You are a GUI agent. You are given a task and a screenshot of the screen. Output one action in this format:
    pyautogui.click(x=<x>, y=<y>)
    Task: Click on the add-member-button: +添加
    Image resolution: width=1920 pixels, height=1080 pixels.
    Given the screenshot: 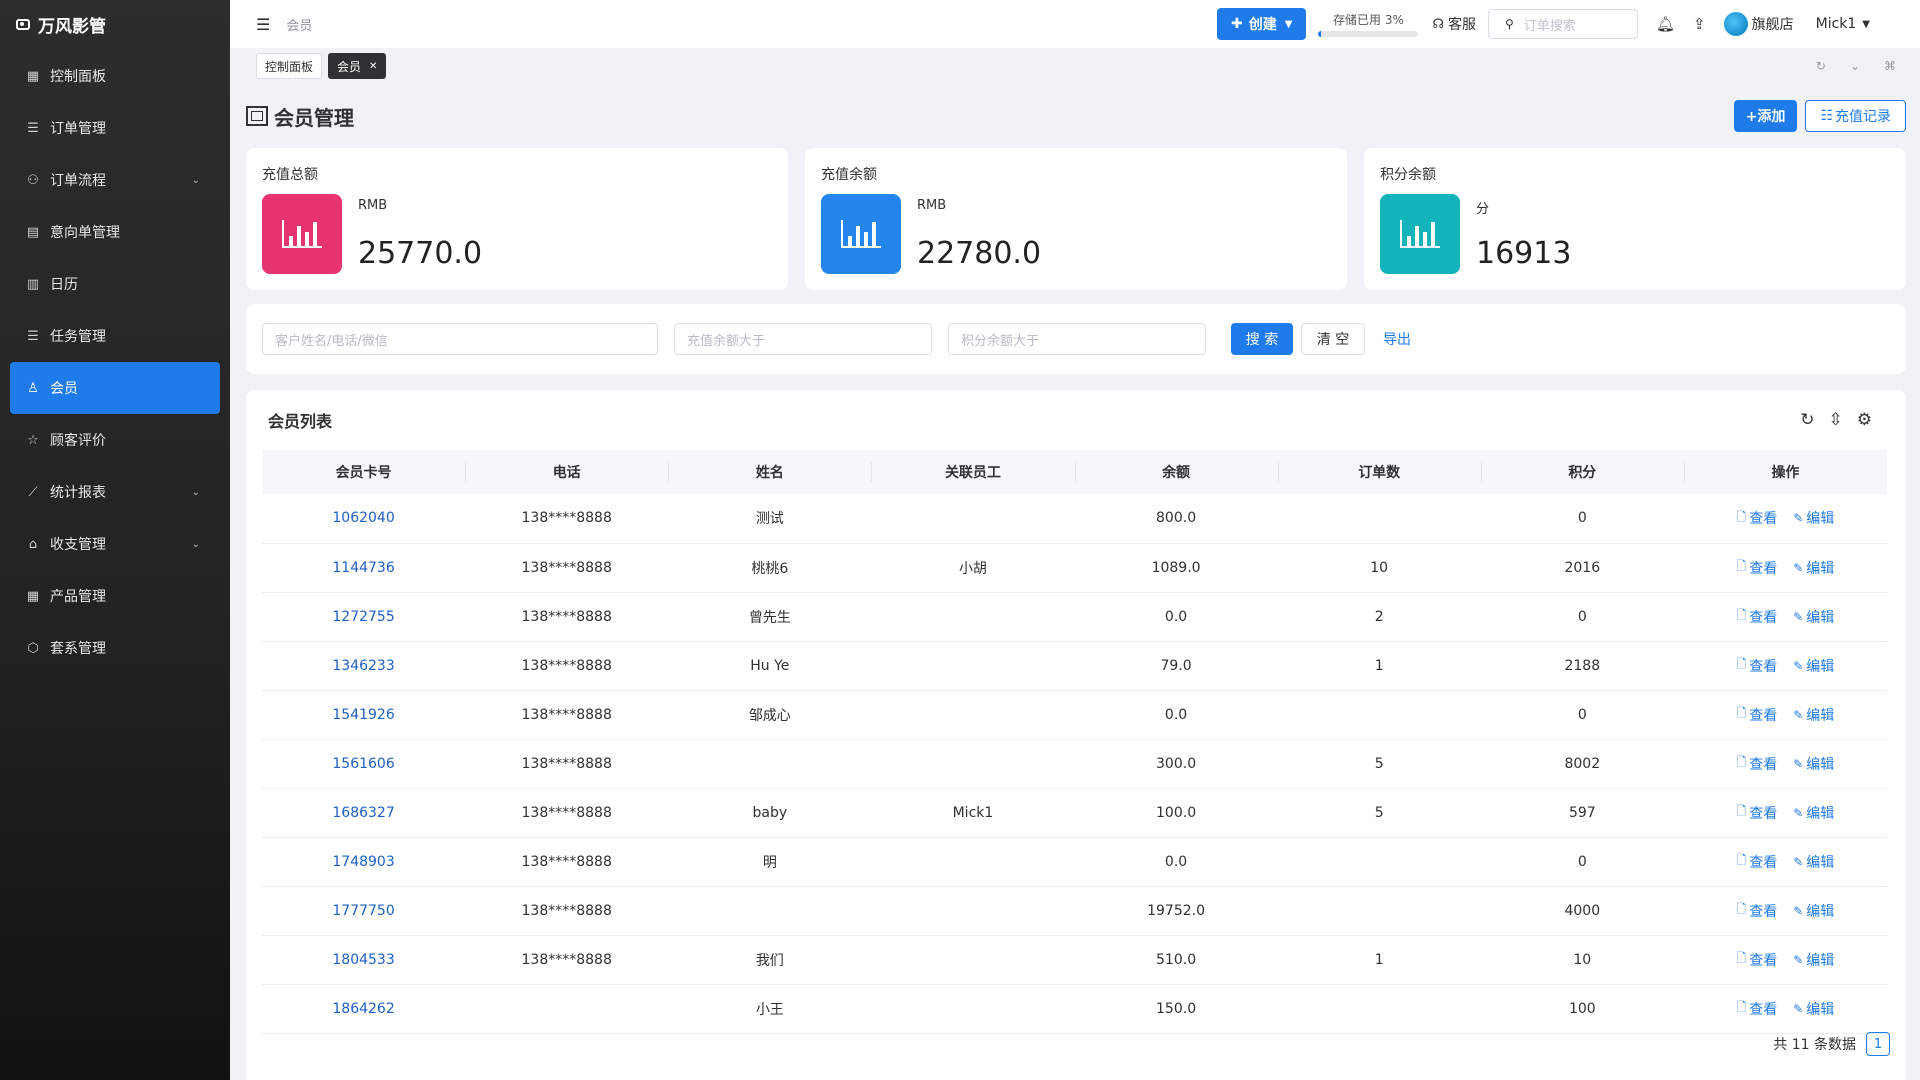 What is the action you would take?
    pyautogui.click(x=1765, y=116)
    